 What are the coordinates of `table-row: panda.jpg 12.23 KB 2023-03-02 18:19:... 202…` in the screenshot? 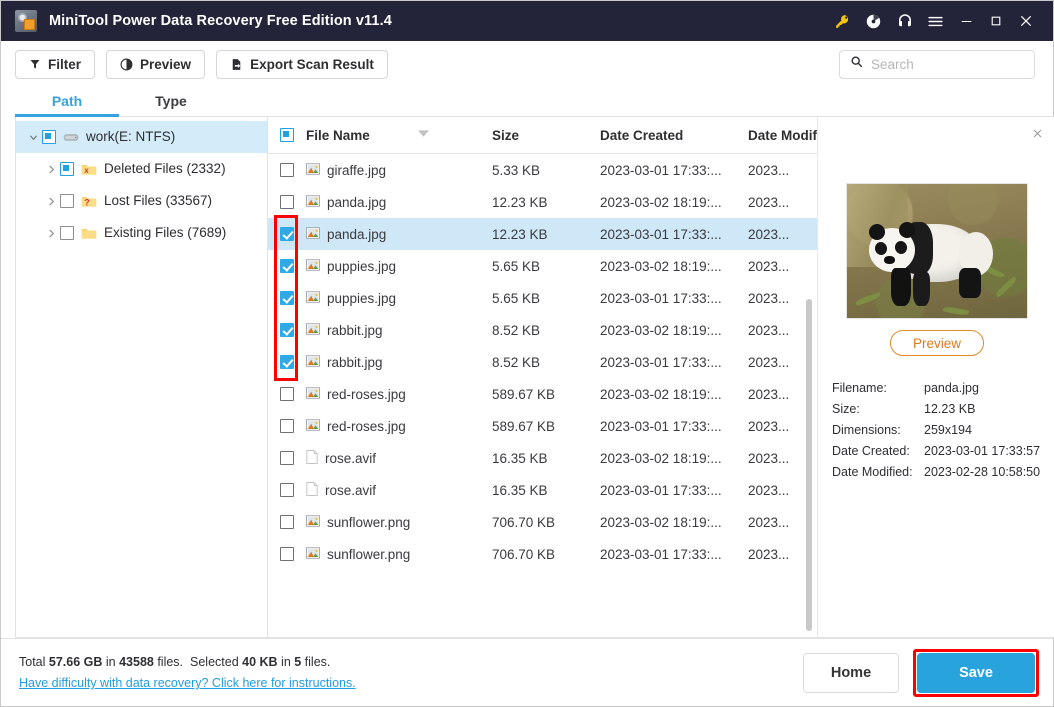 It's located at (542, 202).